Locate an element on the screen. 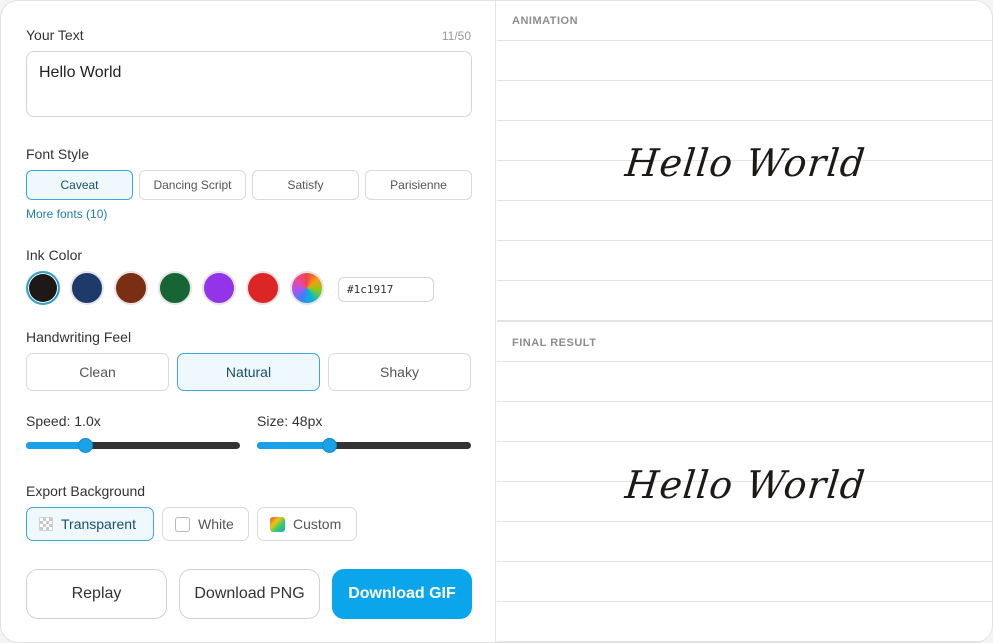  export-background-label: Export Background is located at coordinates (86, 491).